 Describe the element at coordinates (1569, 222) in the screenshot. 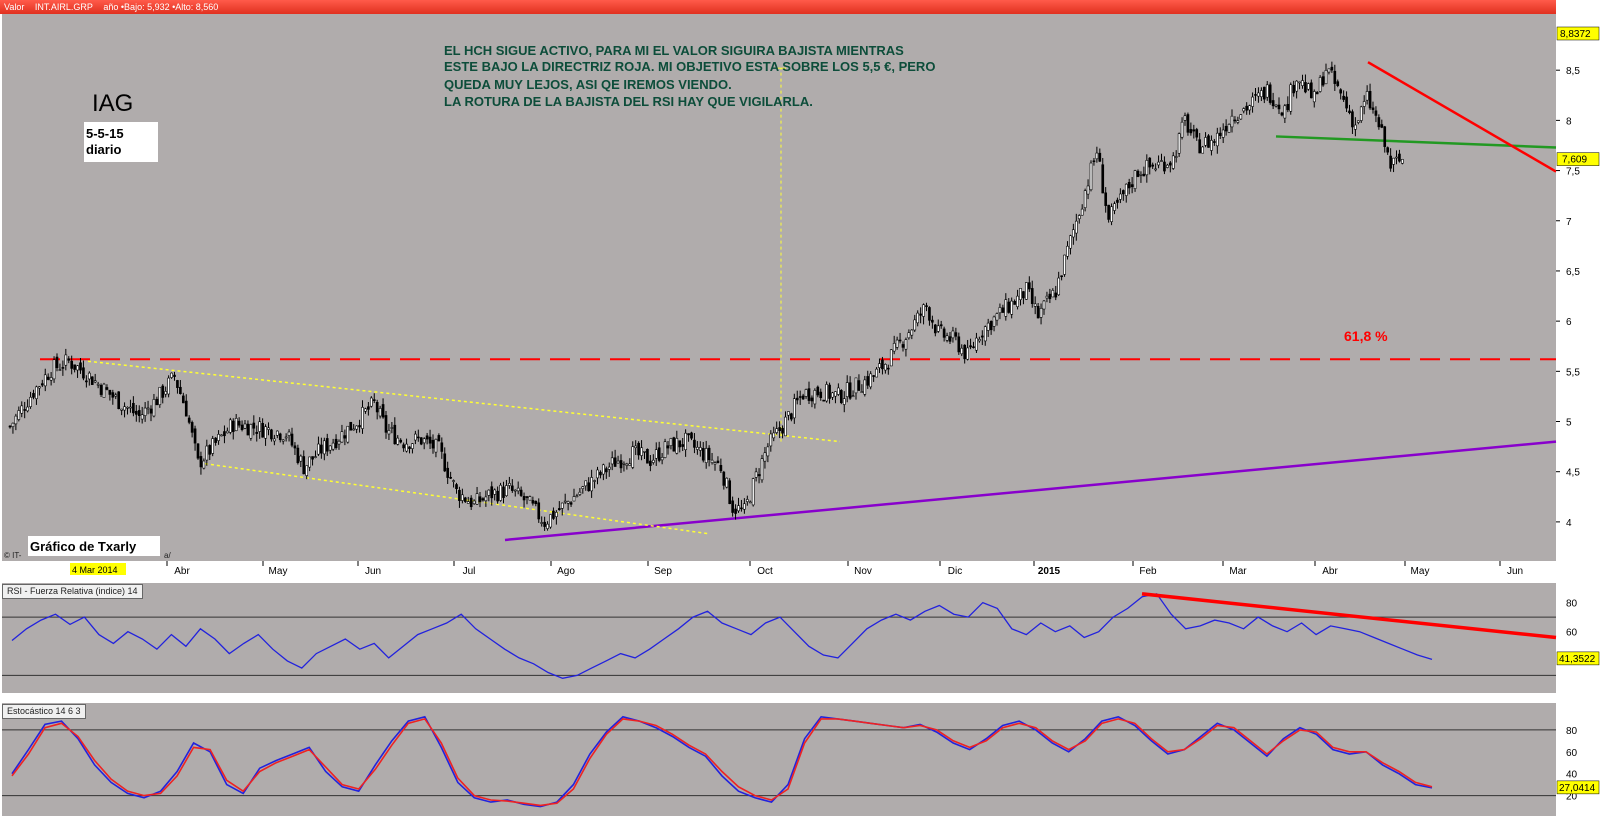

I see `price-tick-label: 7` at that location.